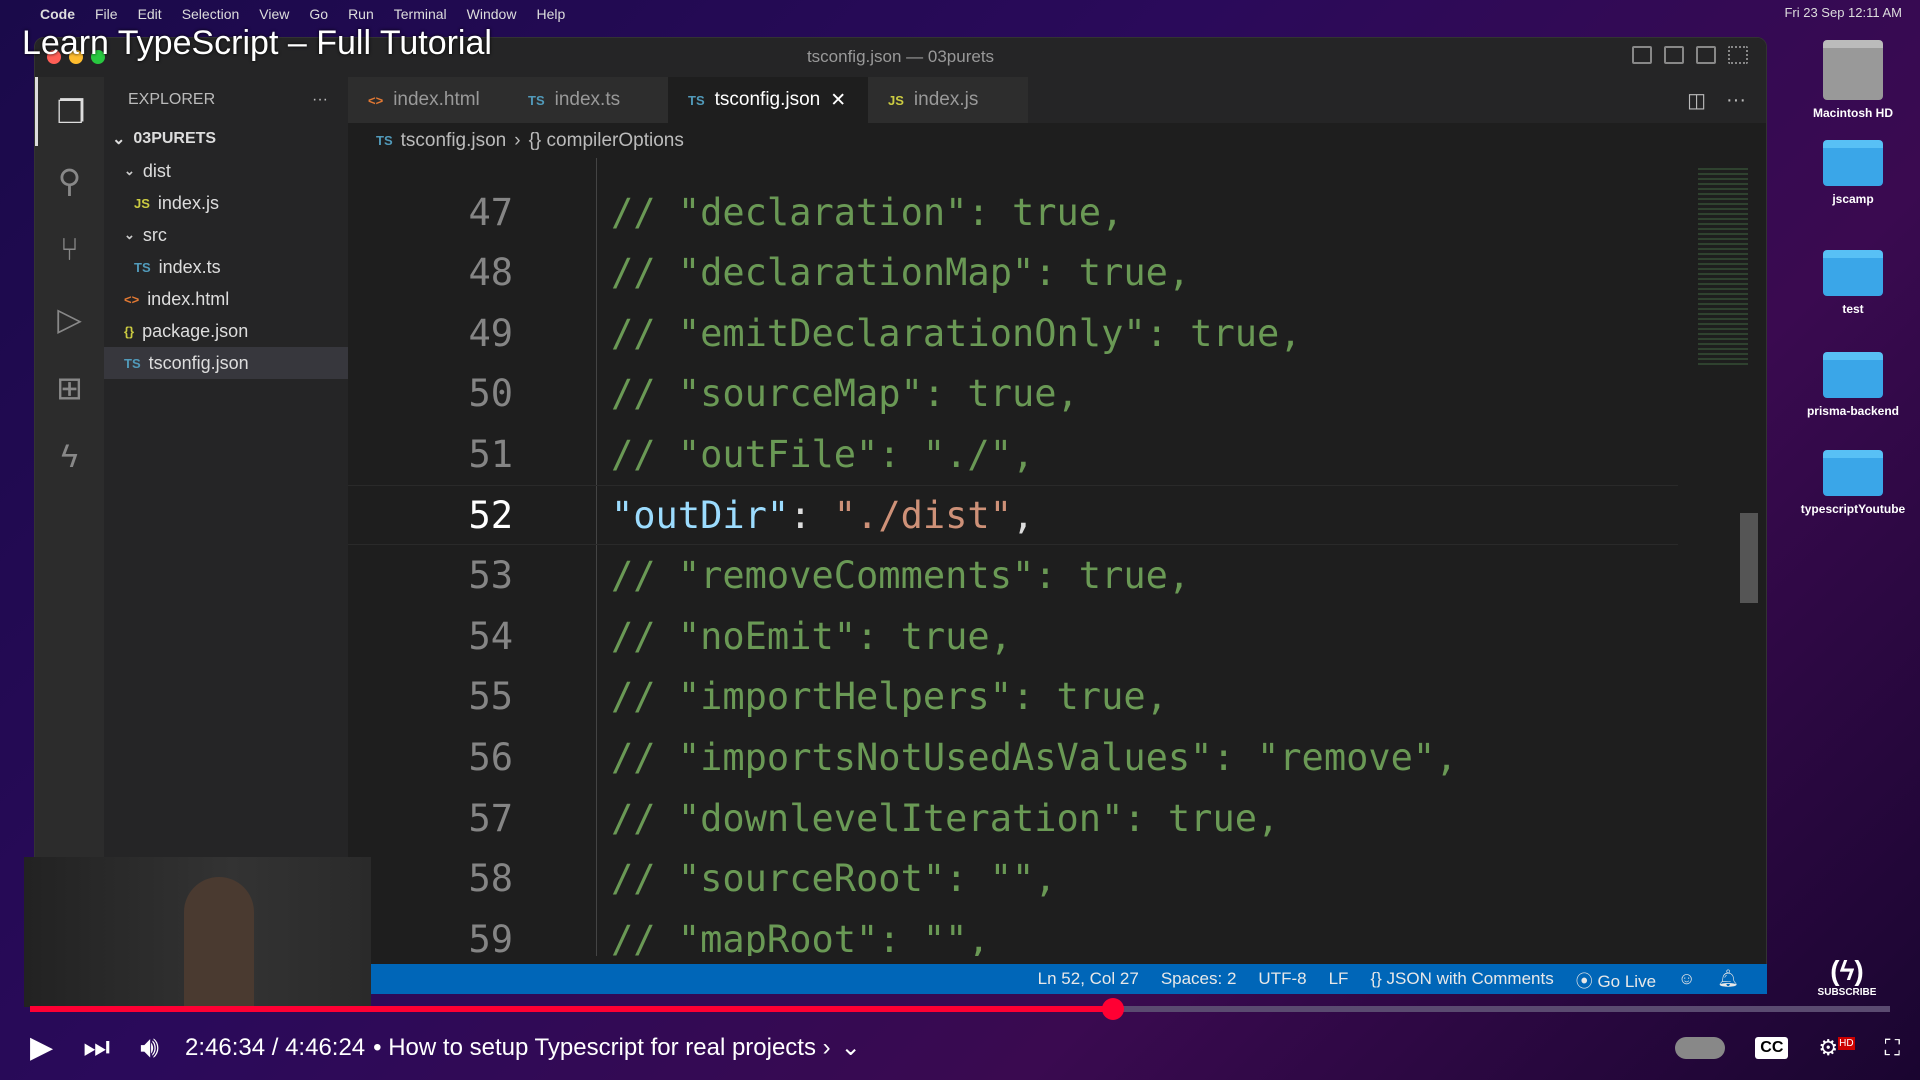 This screenshot has width=1920, height=1080. What do you see at coordinates (1853, 199) in the screenshot?
I see `desktop-item-label: jscamp` at bounding box center [1853, 199].